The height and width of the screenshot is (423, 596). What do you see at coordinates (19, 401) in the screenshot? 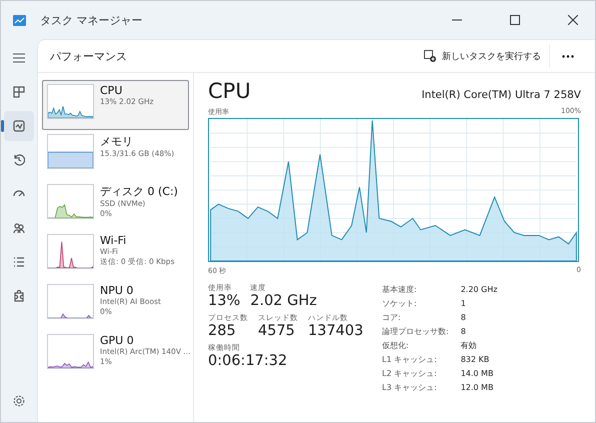
I see `settings-icon` at bounding box center [19, 401].